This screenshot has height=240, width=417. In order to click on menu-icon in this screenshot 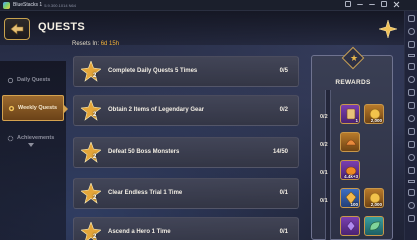, I will do `click(360, 3)`.